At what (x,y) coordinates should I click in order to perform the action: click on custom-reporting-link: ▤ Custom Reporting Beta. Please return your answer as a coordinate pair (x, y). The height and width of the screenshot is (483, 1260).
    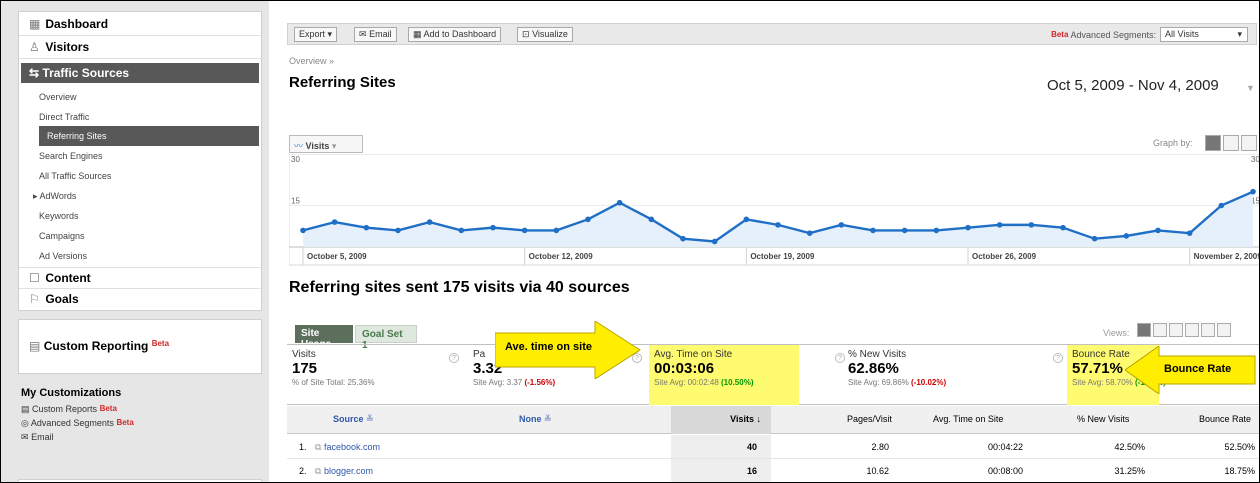
    Looking at the image, I should click on (99, 346).